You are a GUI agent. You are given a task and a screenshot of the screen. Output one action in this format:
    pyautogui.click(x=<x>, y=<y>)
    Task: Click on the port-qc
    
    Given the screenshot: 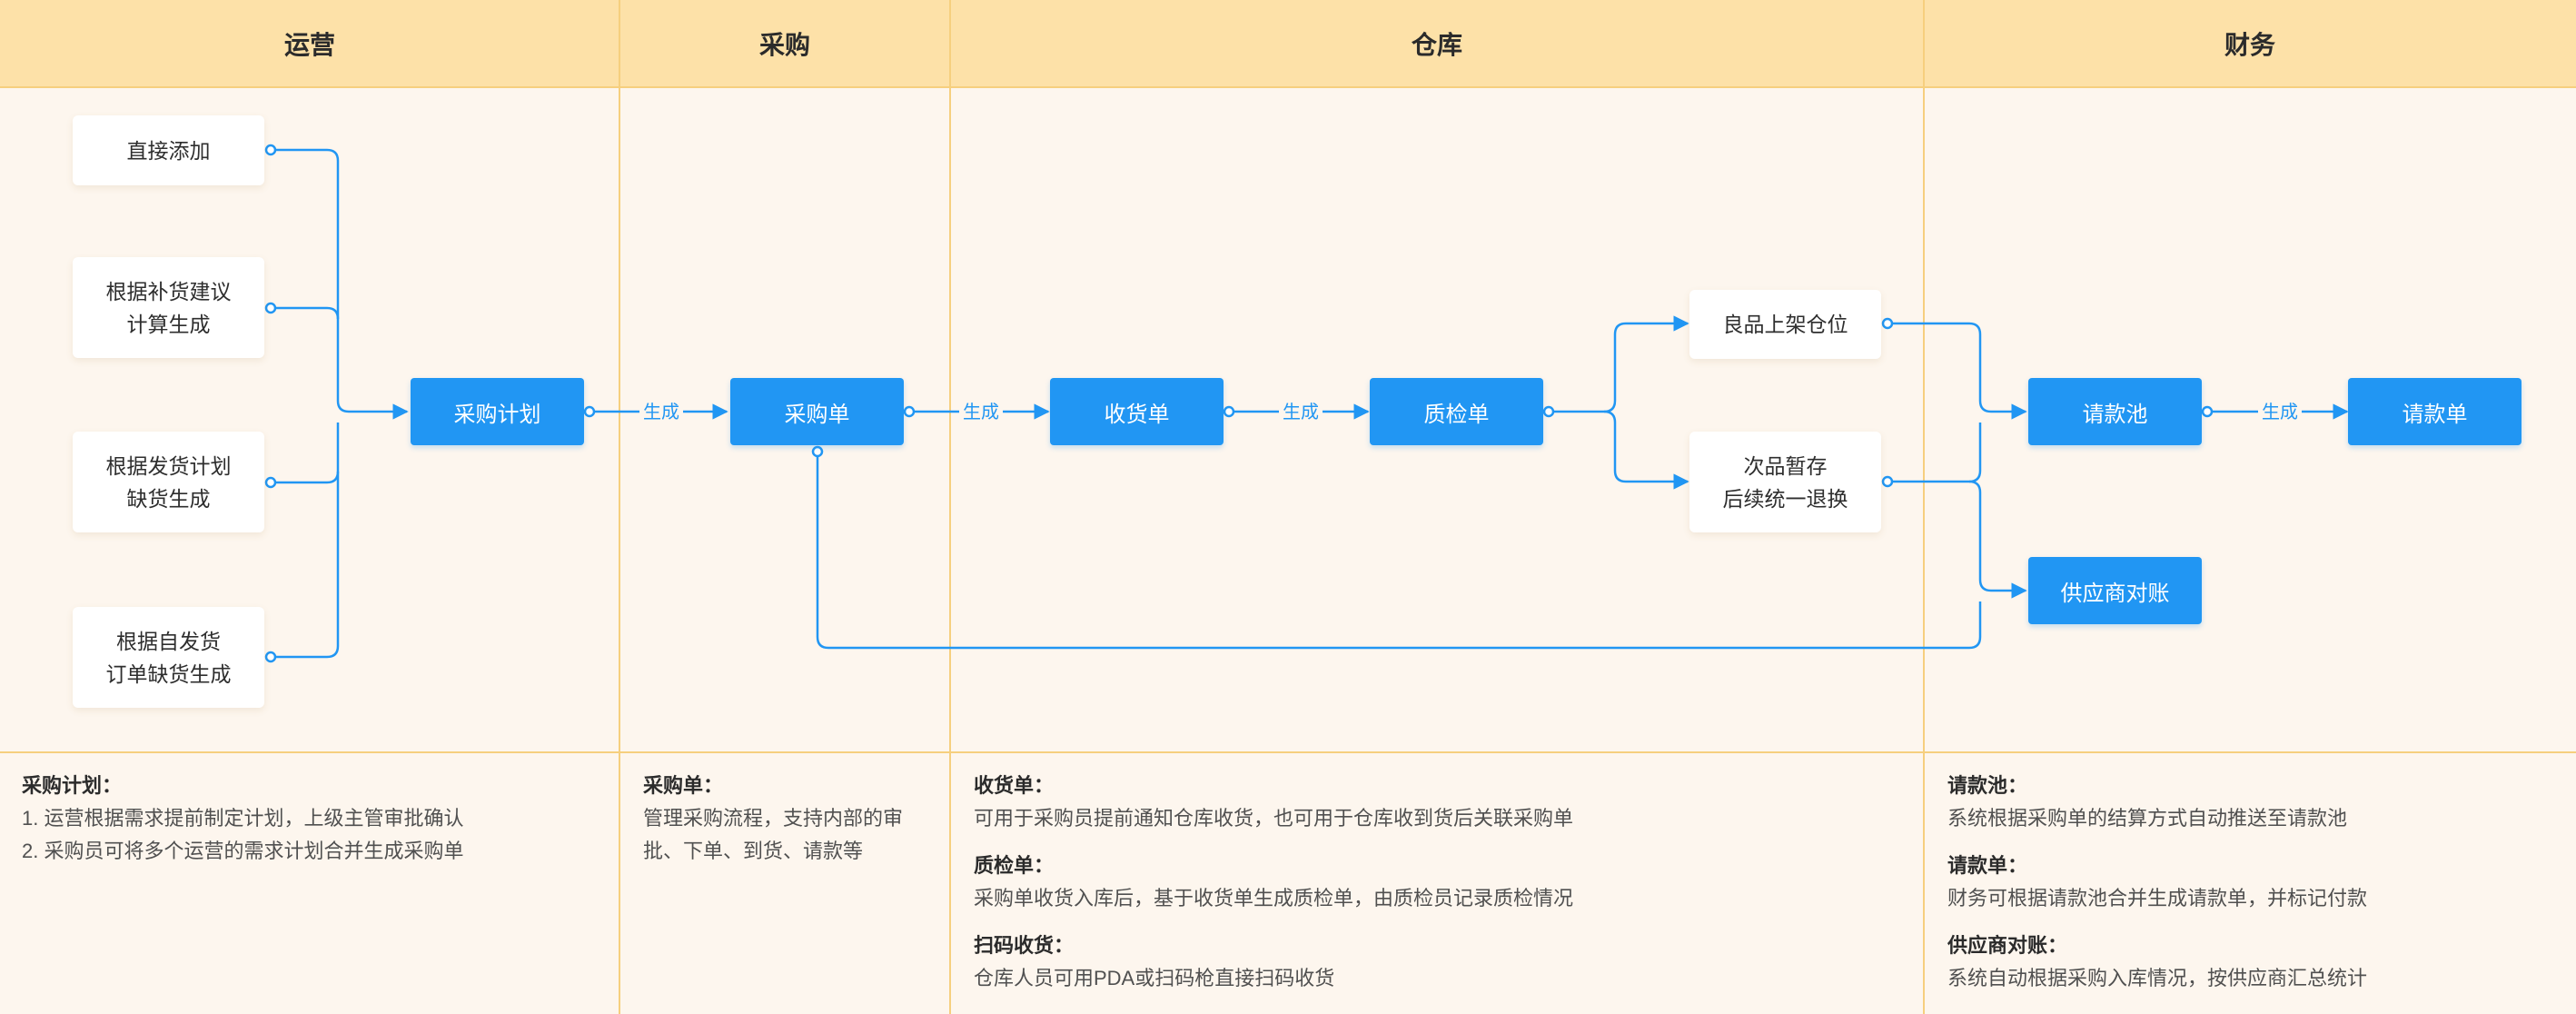 What is the action you would take?
    pyautogui.click(x=1548, y=411)
    